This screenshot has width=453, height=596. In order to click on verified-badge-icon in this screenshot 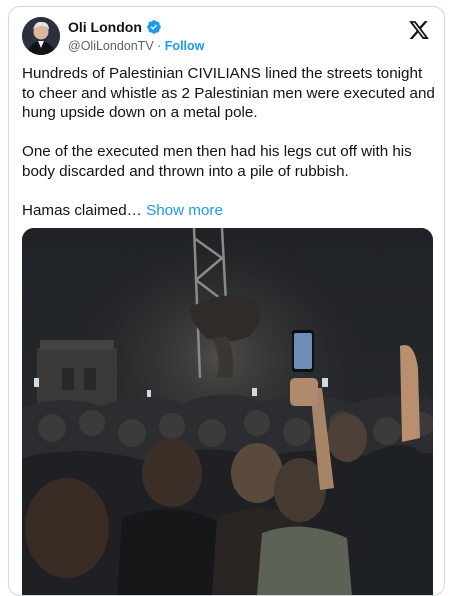, I will do `click(154, 27)`.